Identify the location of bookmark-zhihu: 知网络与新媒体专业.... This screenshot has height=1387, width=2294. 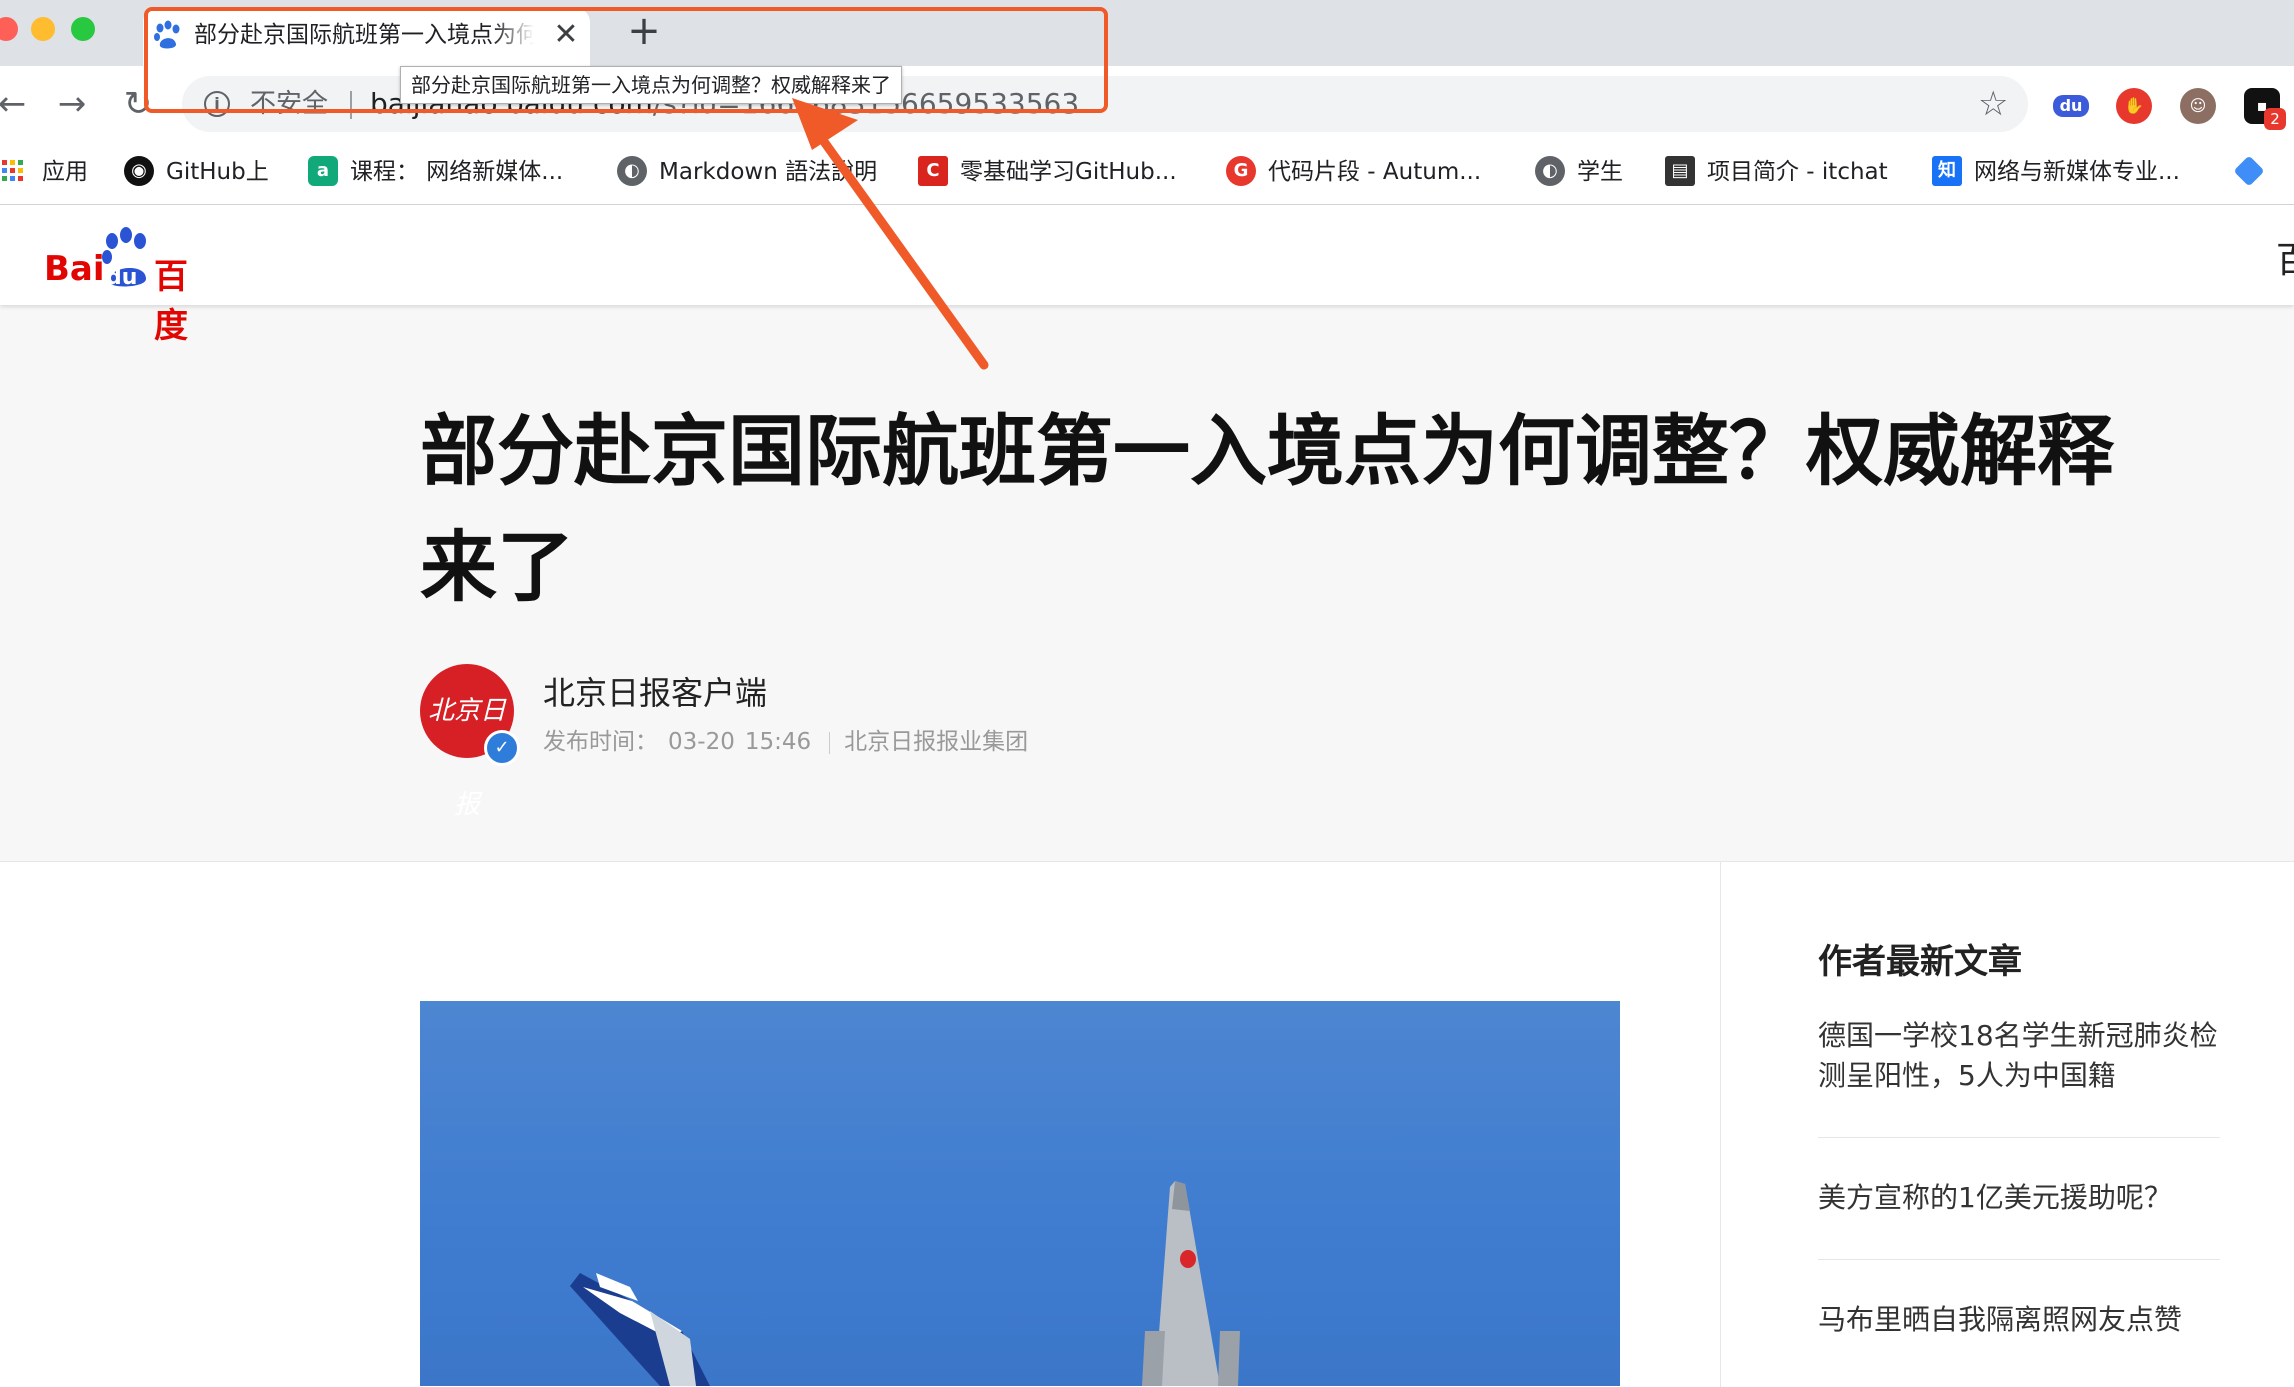
(2056, 172).